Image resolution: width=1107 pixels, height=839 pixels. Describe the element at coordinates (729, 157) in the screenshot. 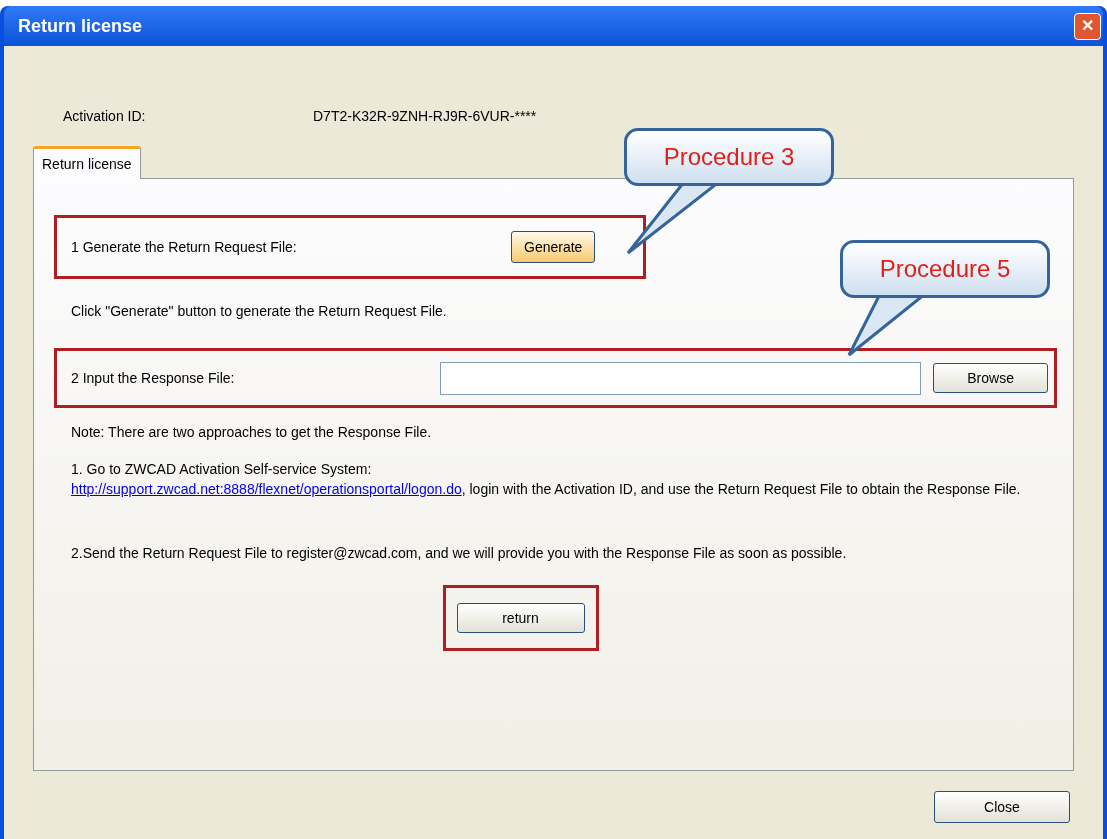

I see `callout-label: Procedure 3` at that location.